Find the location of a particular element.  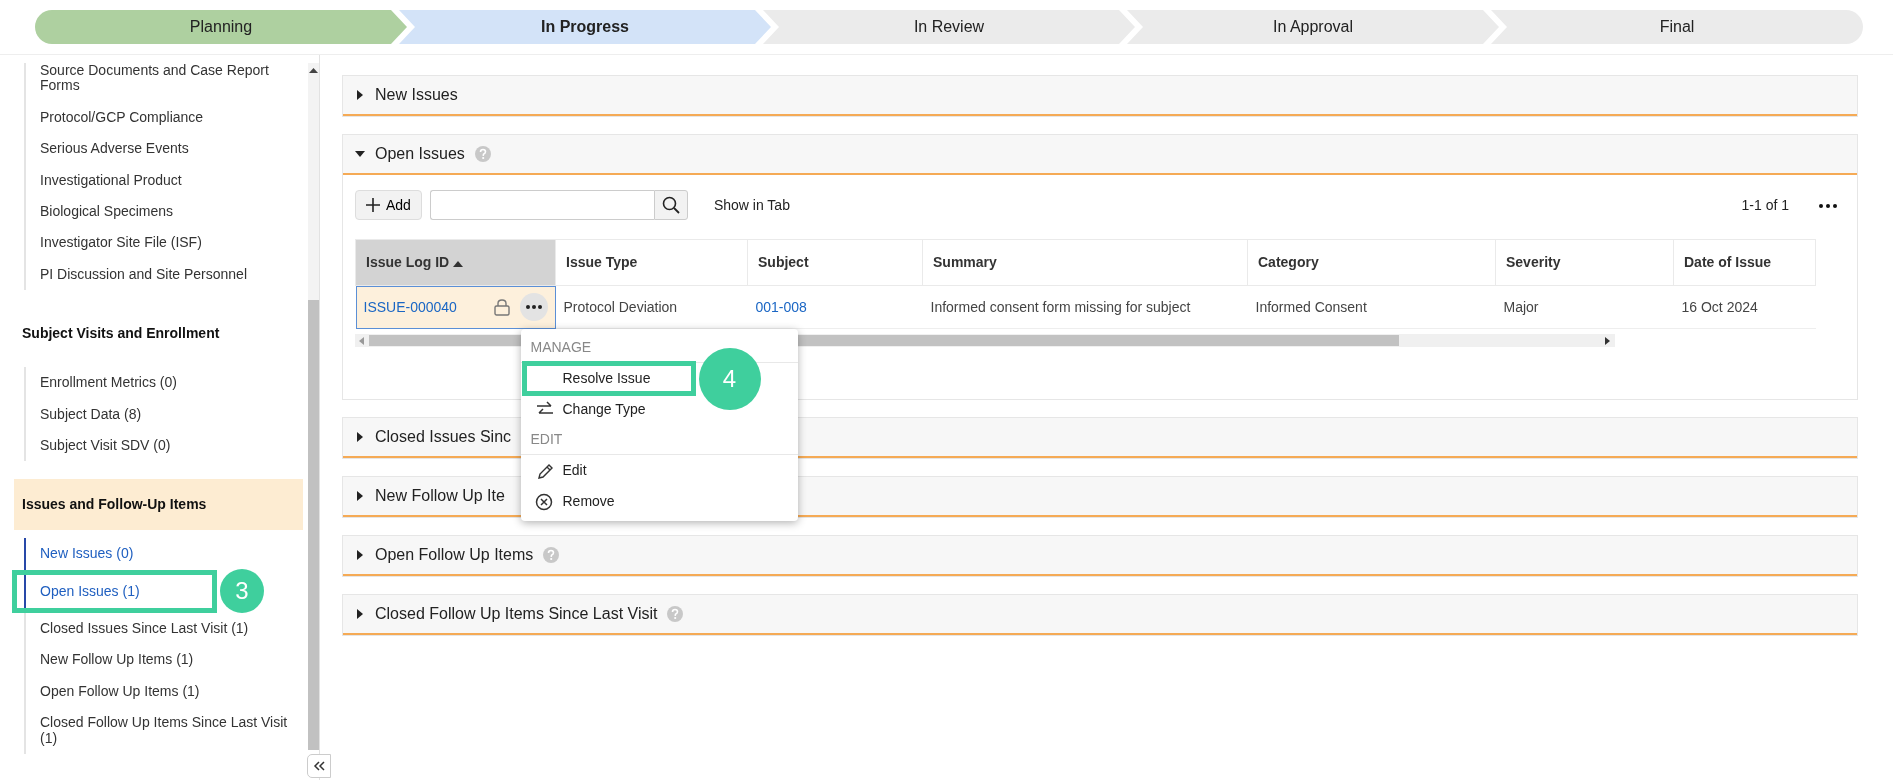

subject-link: 001-008 is located at coordinates (781, 306).